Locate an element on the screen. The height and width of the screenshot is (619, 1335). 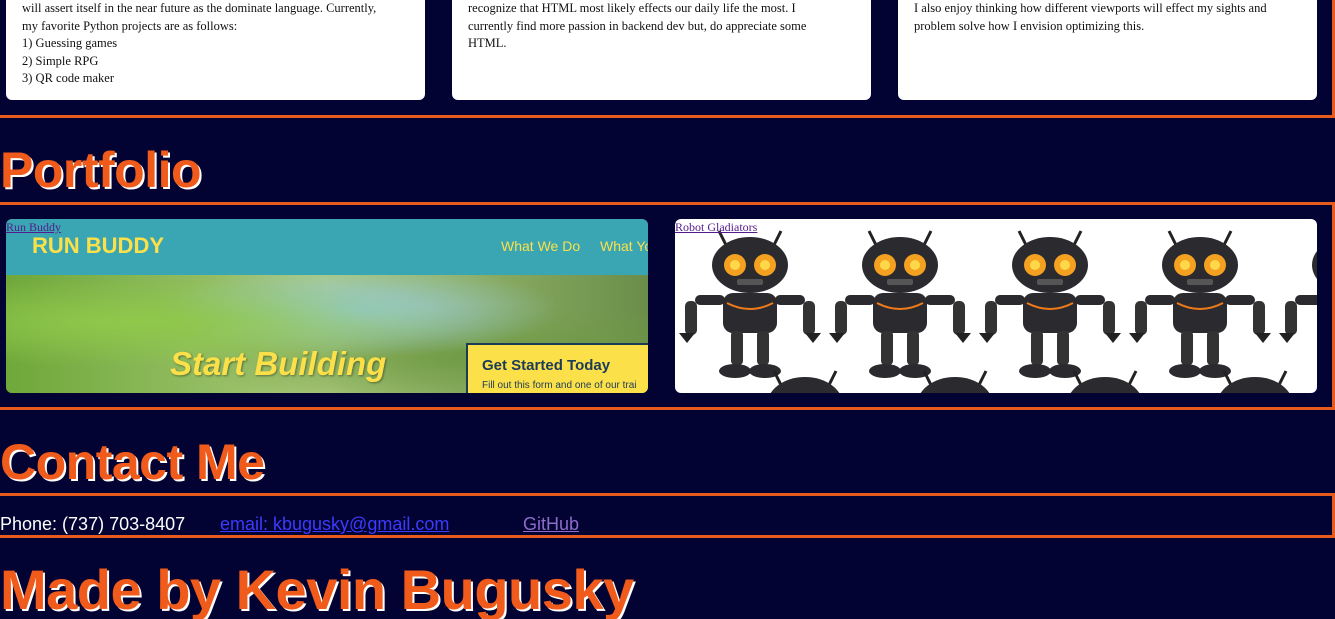
github-link: GitHub is located at coordinates (551, 524).